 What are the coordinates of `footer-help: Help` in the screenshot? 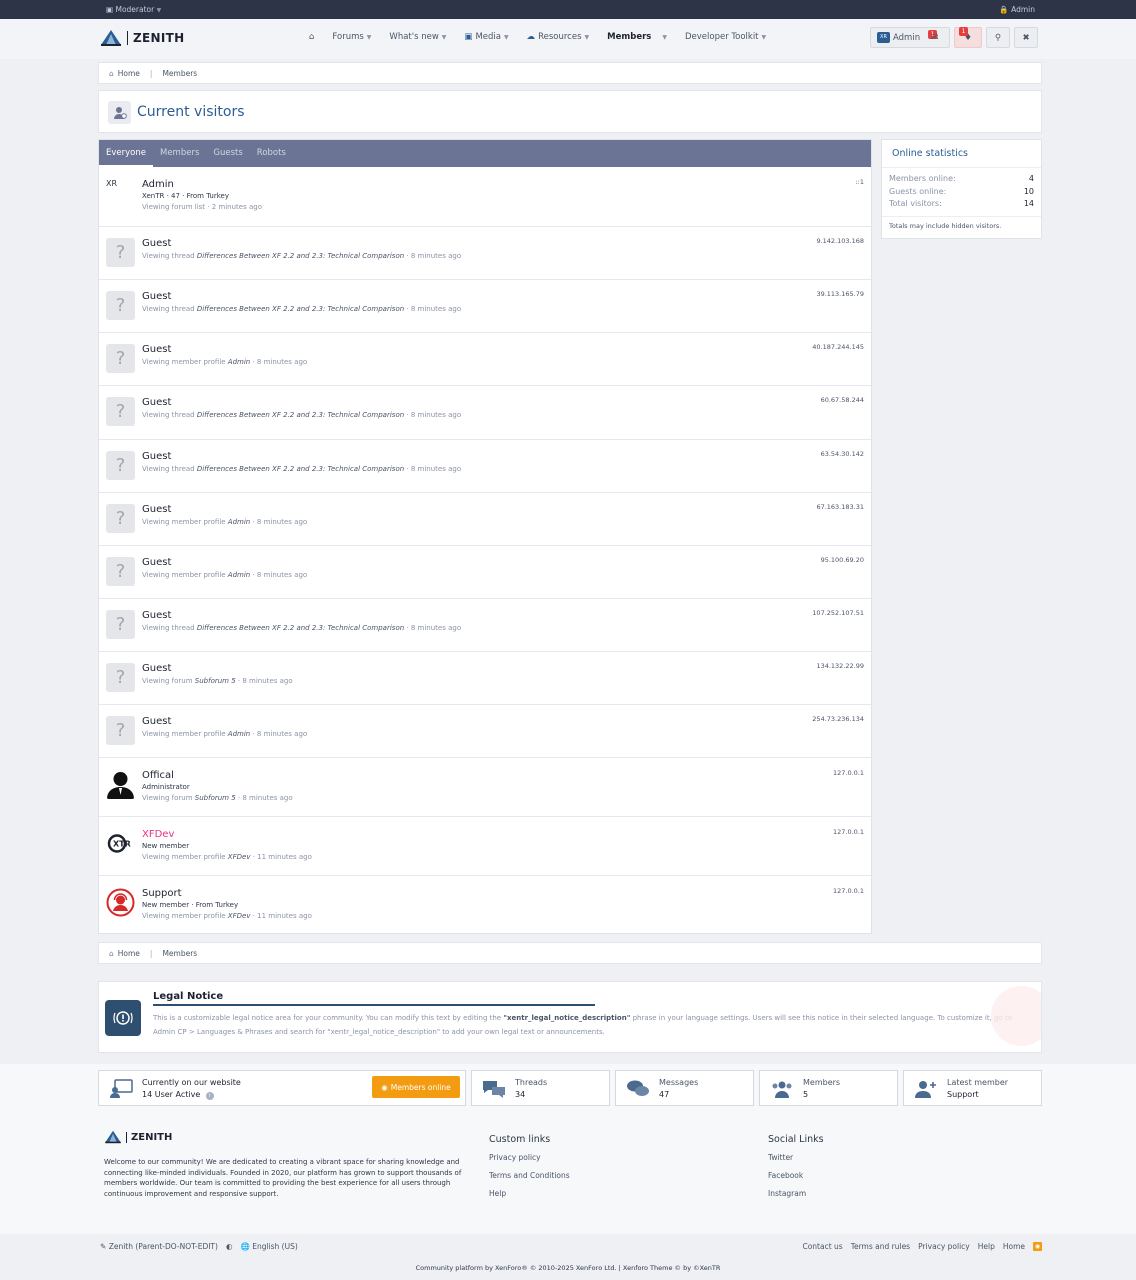 It's located at (986, 1246).